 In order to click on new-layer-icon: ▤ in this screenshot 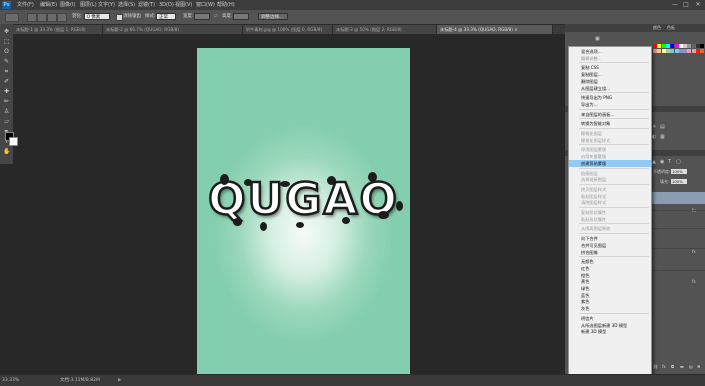, I will do `click(691, 366)`.